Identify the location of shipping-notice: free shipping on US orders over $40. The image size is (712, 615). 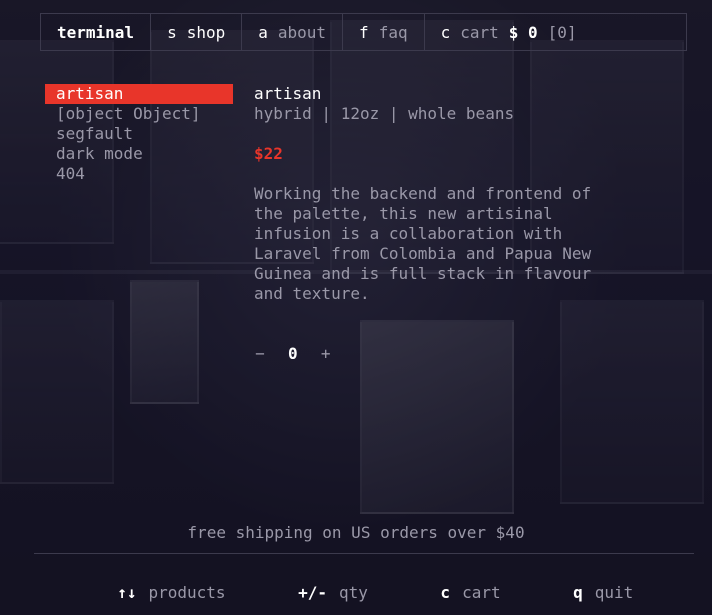
(356, 532).